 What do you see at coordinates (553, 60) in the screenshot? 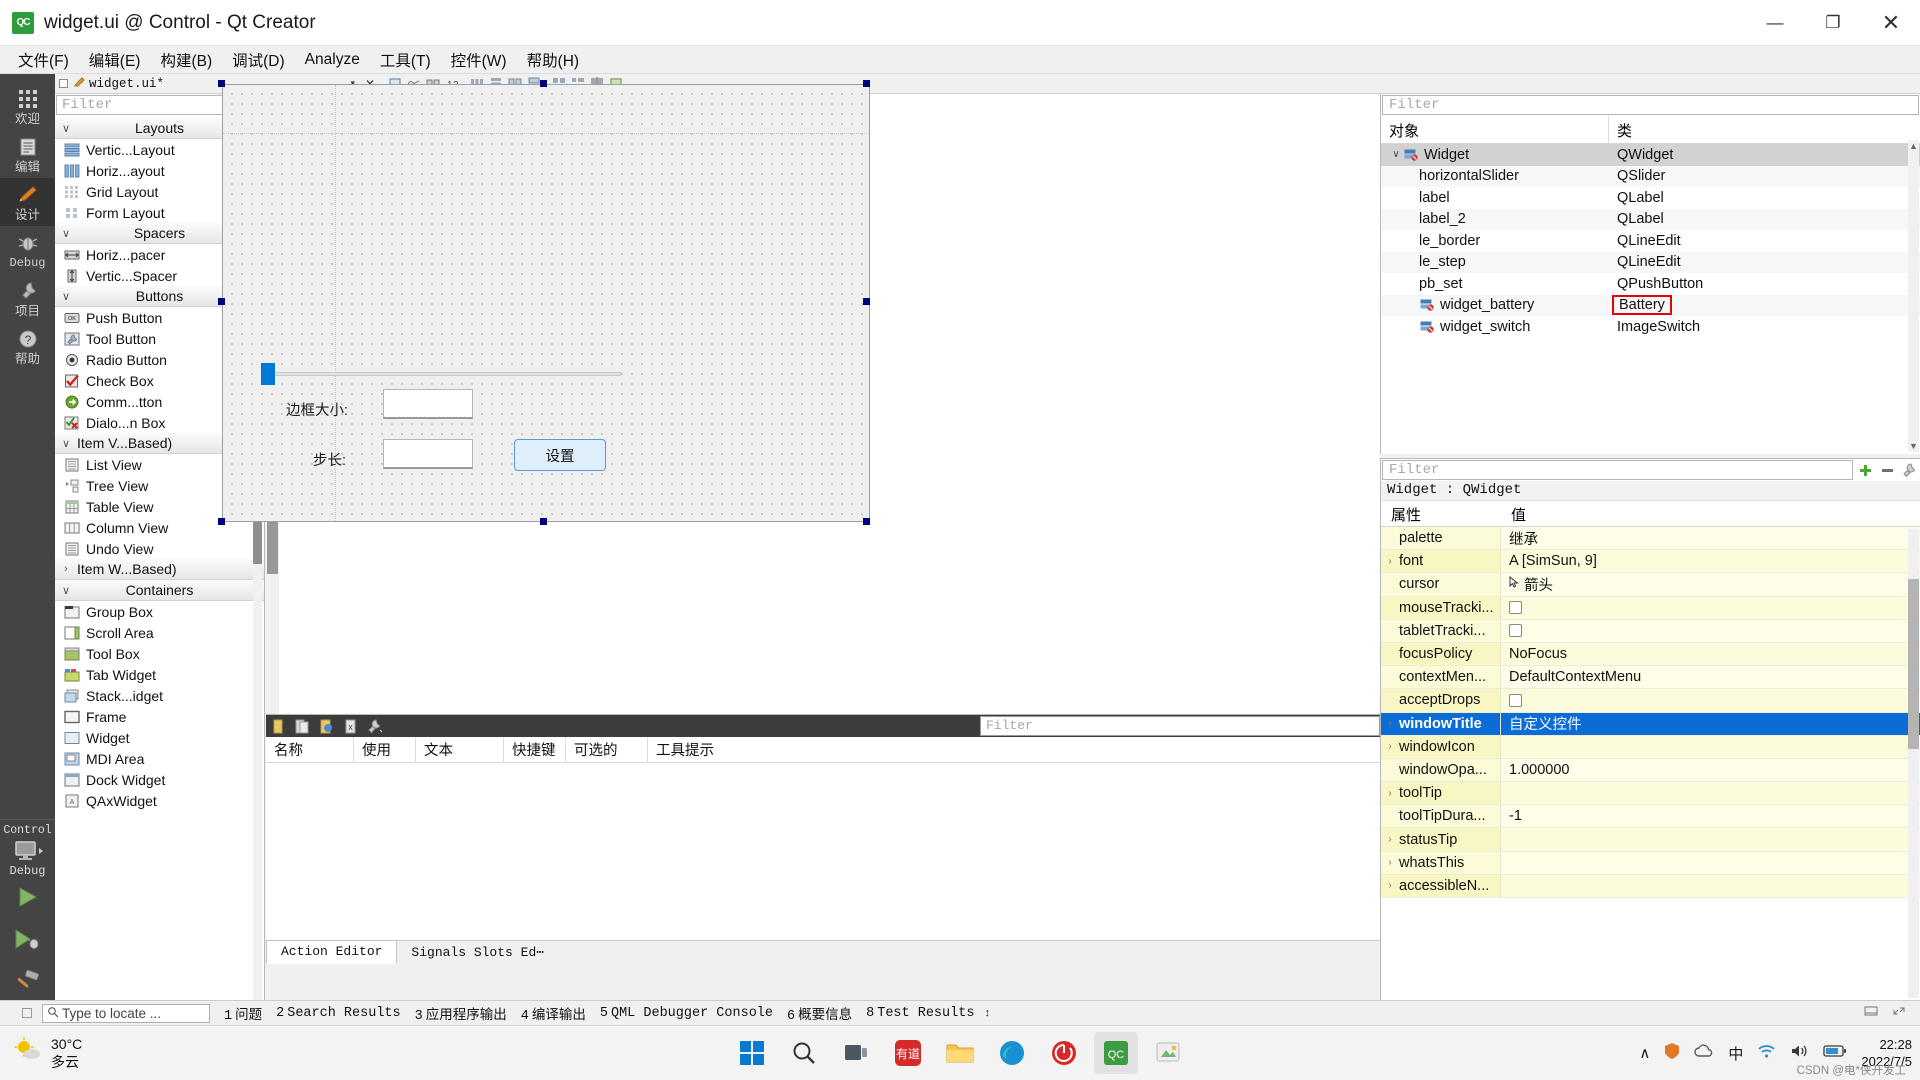
I see `menu-help: 帮助(H)` at bounding box center [553, 60].